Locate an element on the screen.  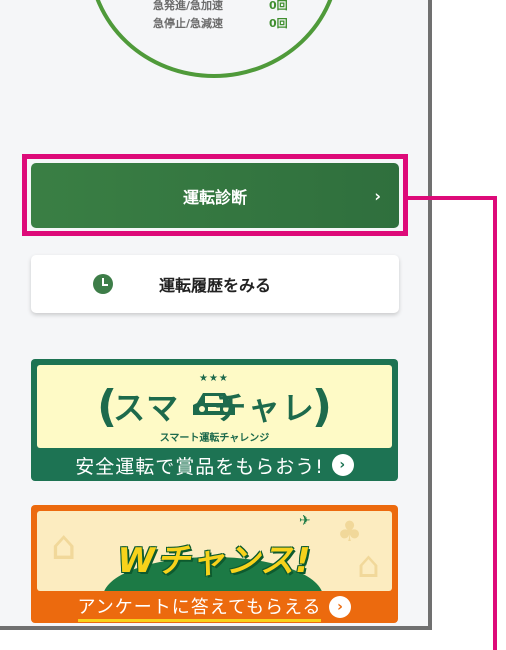
callout-line-horizontal is located at coordinates (452, 198).